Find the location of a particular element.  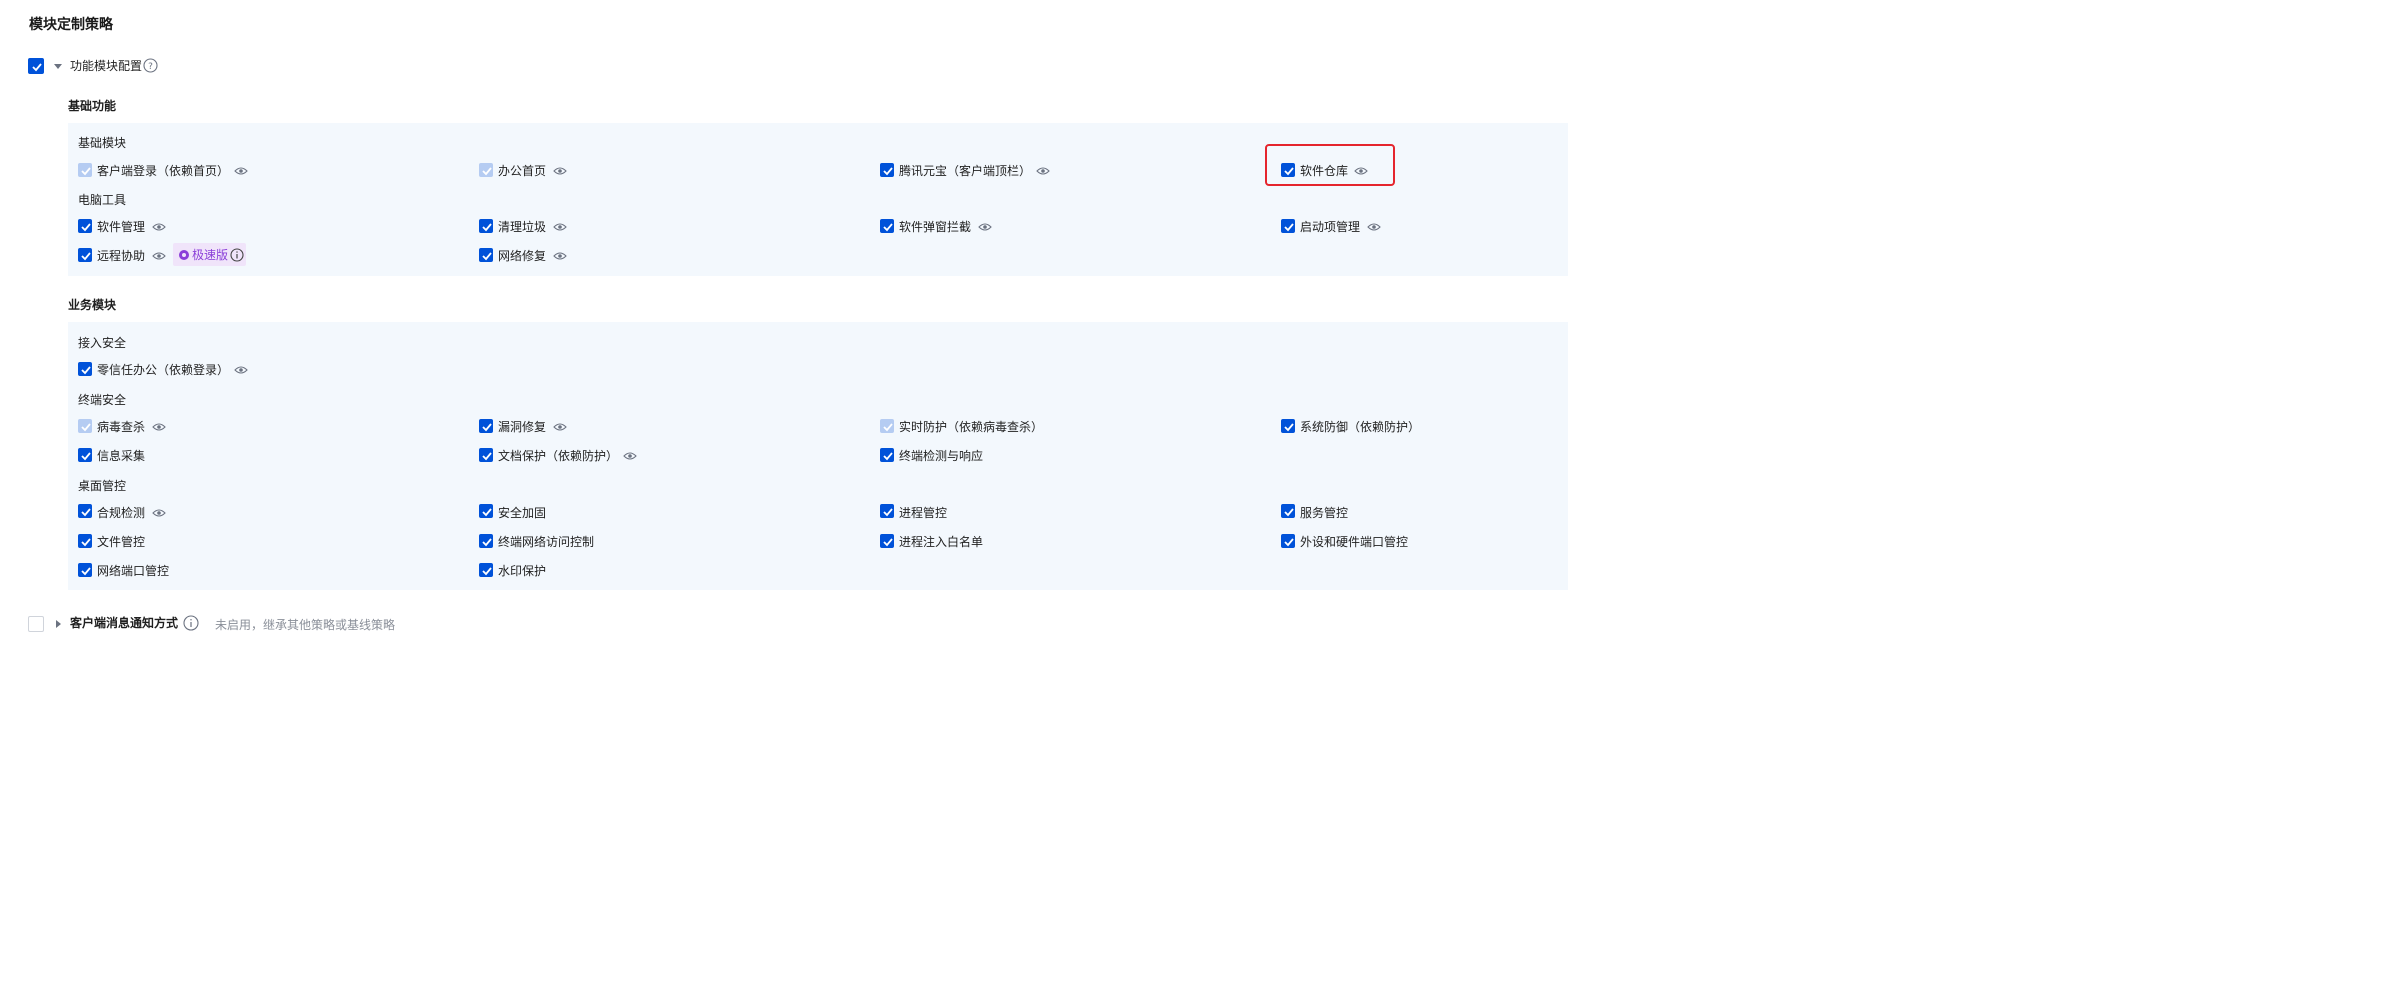

item-label-compliance: 合规检测 is located at coordinates (121, 513).